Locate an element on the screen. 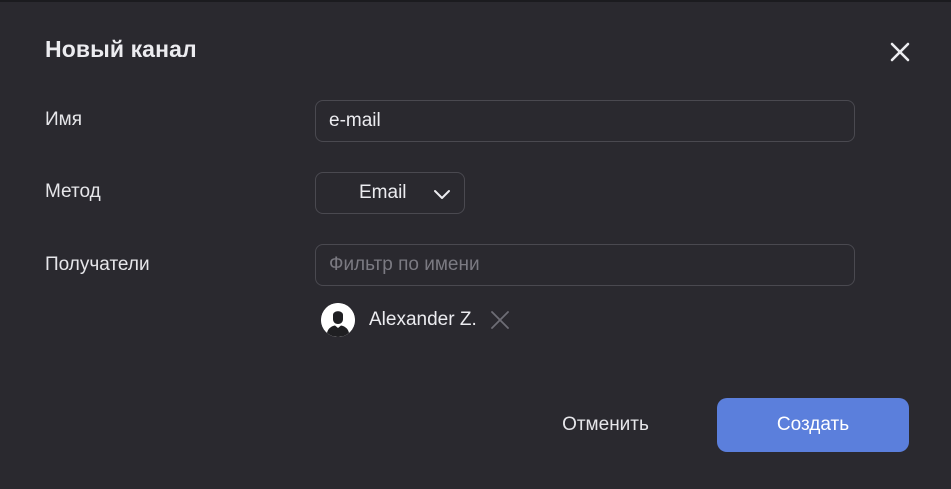 This screenshot has height=489, width=951. user-silhouette-icon is located at coordinates (338, 320).